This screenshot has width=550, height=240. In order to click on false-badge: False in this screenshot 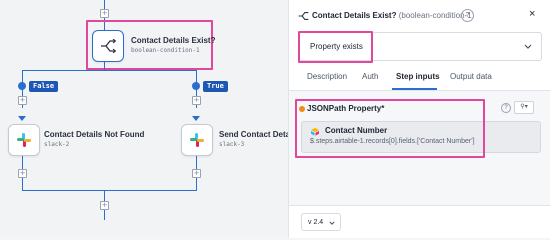, I will do `click(44, 86)`.